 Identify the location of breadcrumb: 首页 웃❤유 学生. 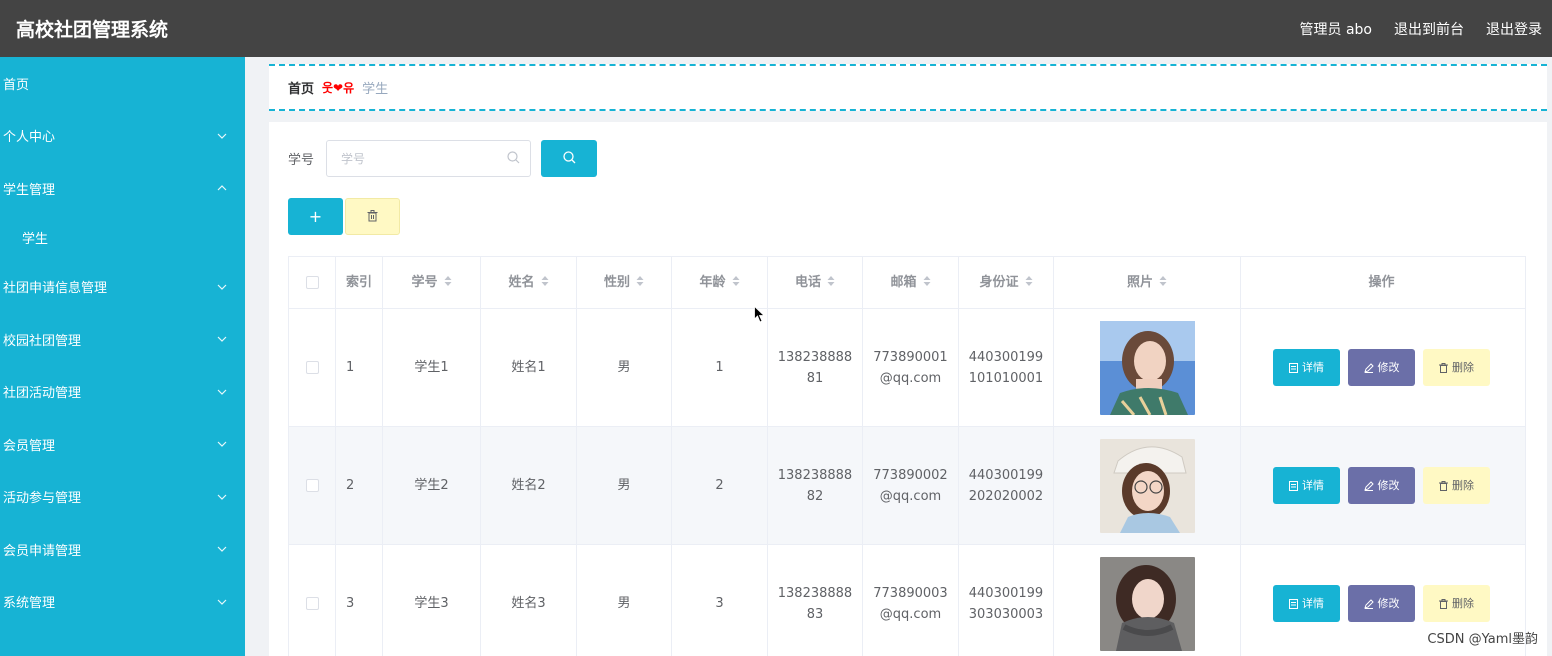
(908, 87).